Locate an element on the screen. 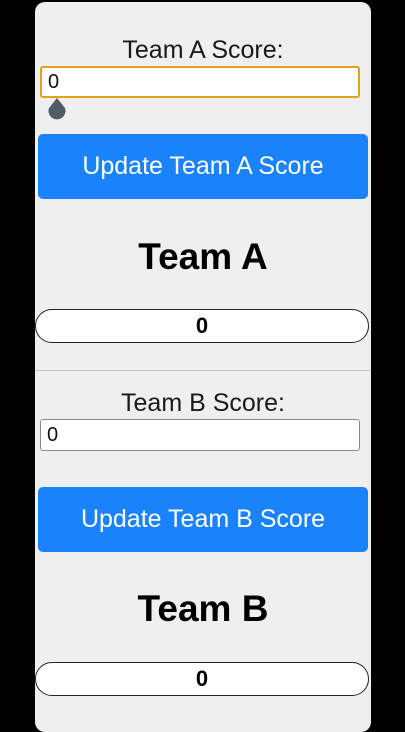 Image resolution: width=405 pixels, height=732 pixels. team-a-name: Team A is located at coordinates (203, 256).